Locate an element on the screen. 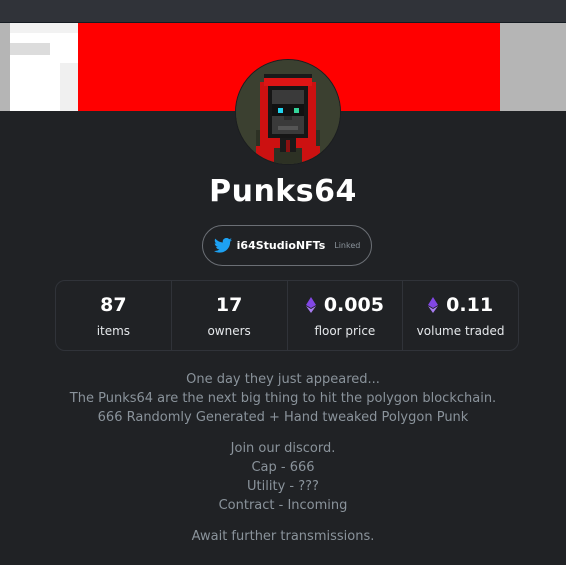 The width and height of the screenshot is (566, 565). punk-avatar-image is located at coordinates (288, 112).